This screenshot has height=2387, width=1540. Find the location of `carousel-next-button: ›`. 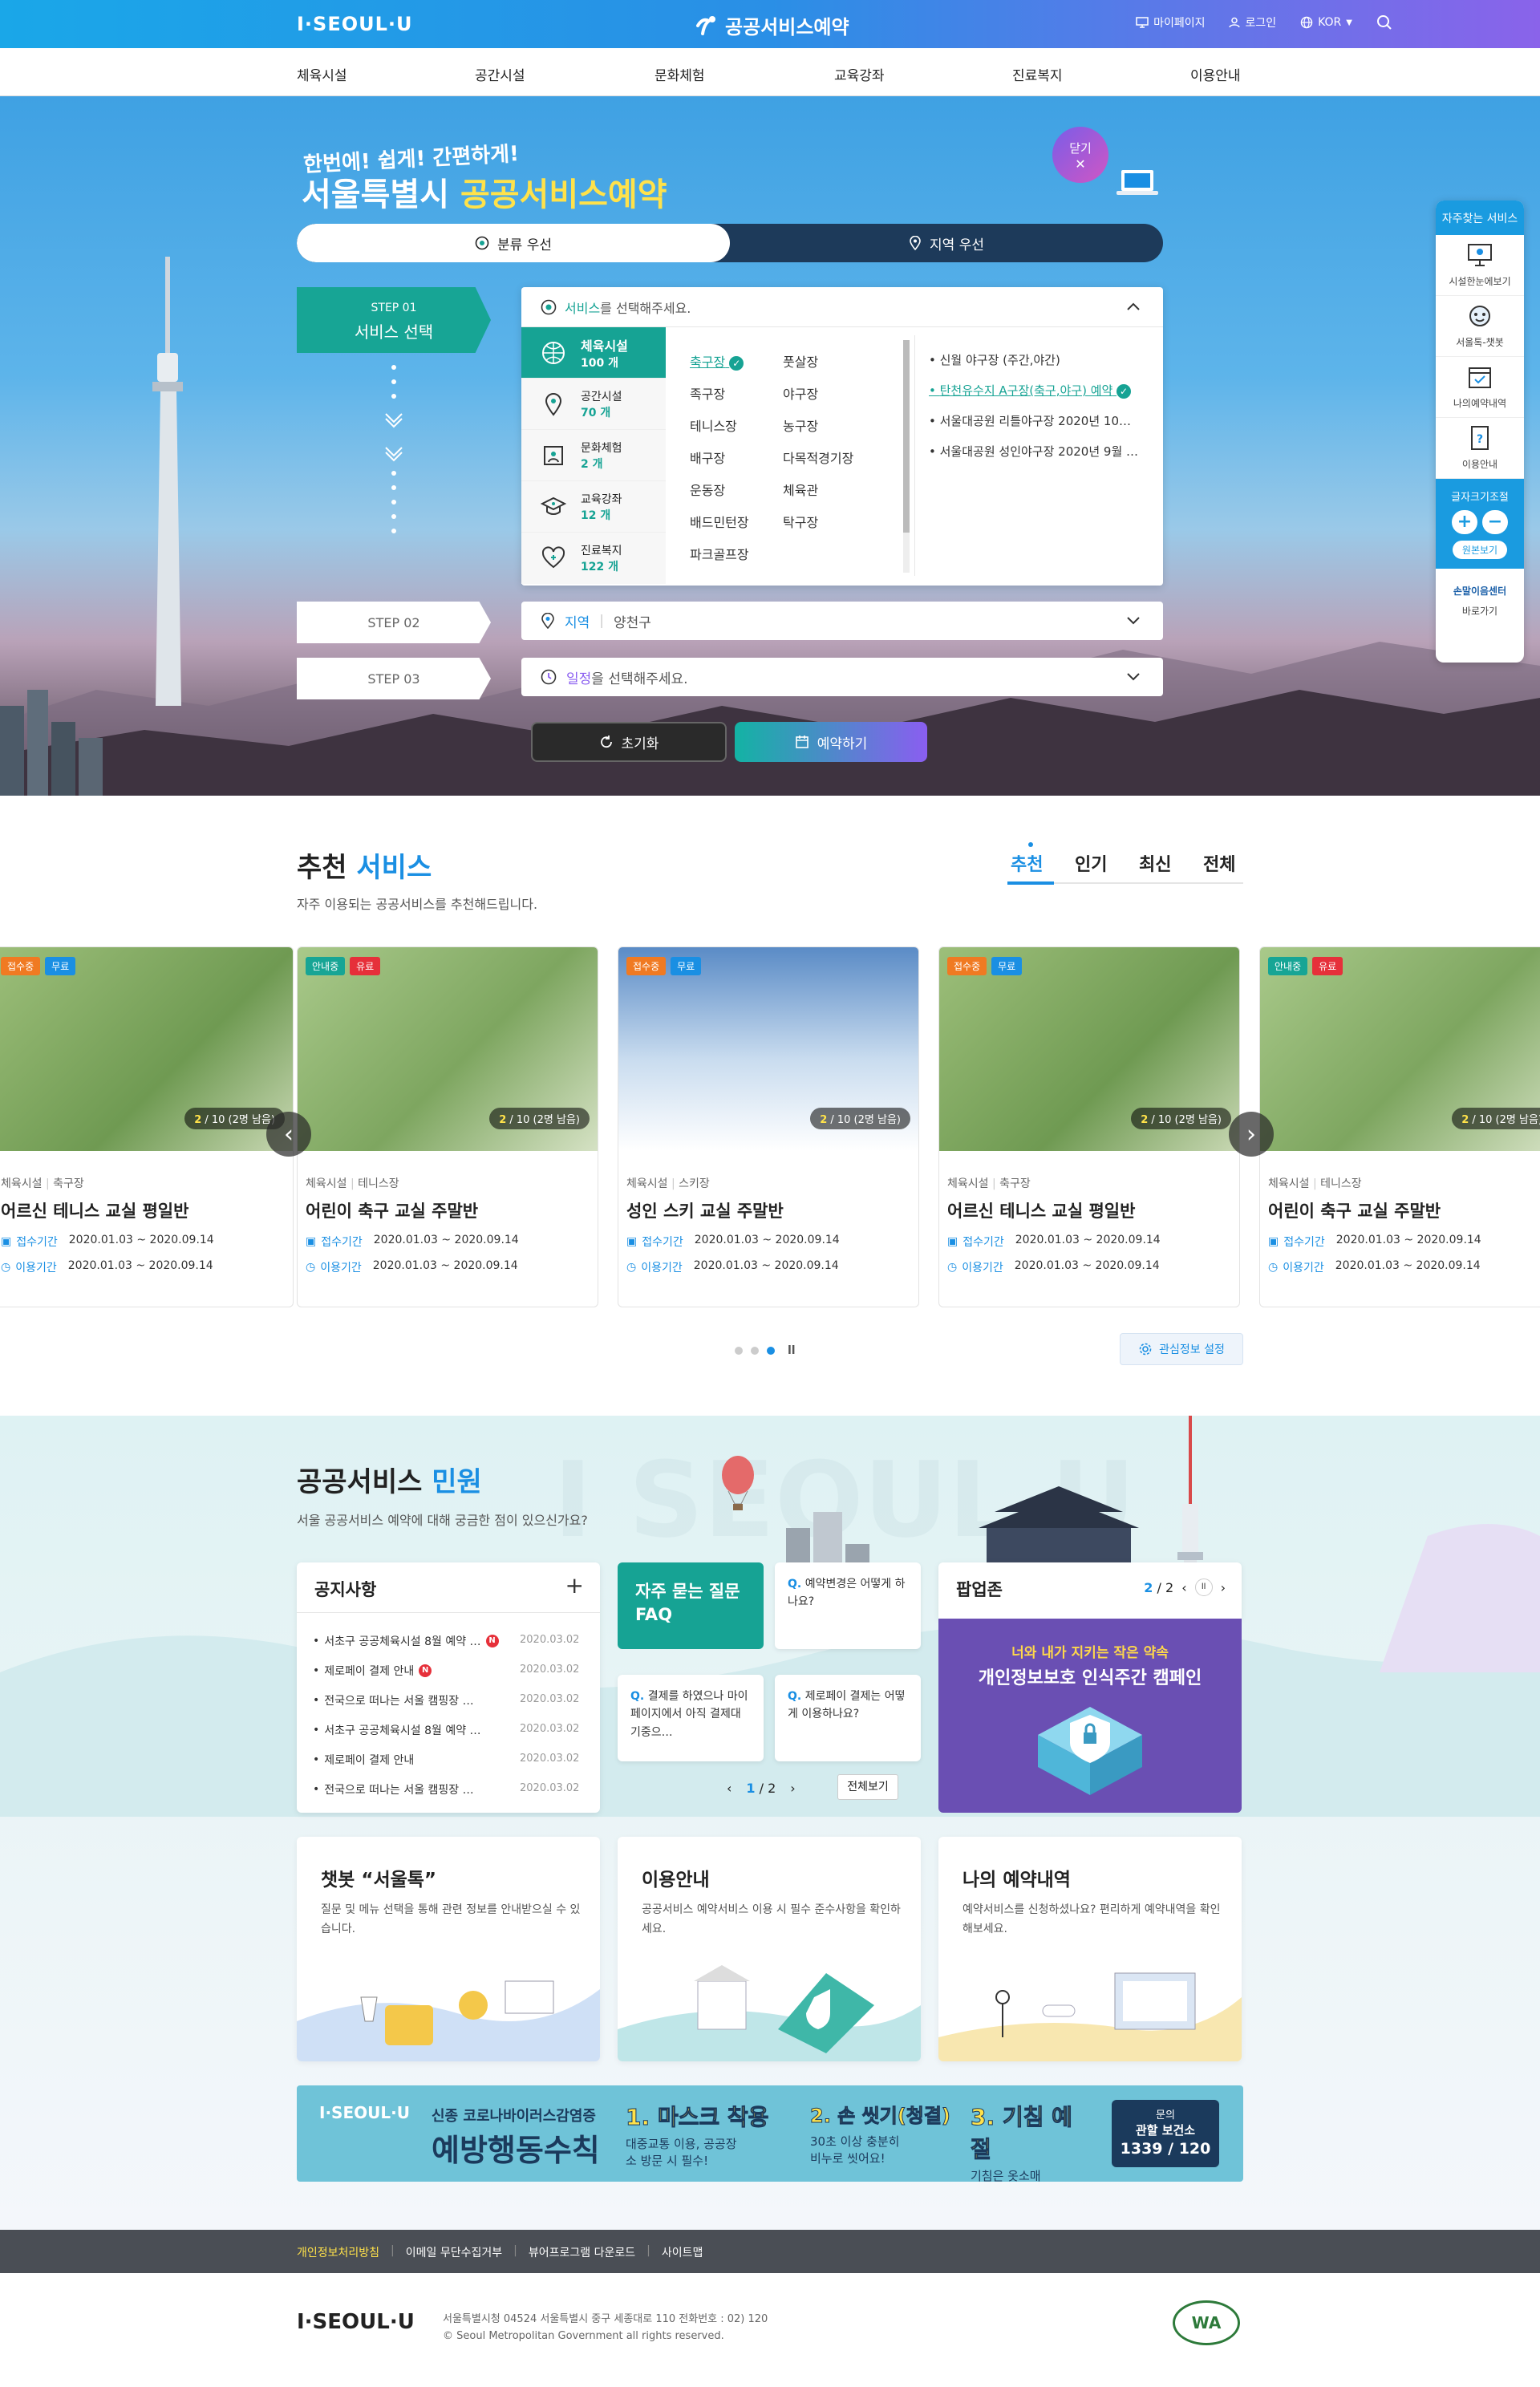

carousel-next-button: › is located at coordinates (1252, 1134).